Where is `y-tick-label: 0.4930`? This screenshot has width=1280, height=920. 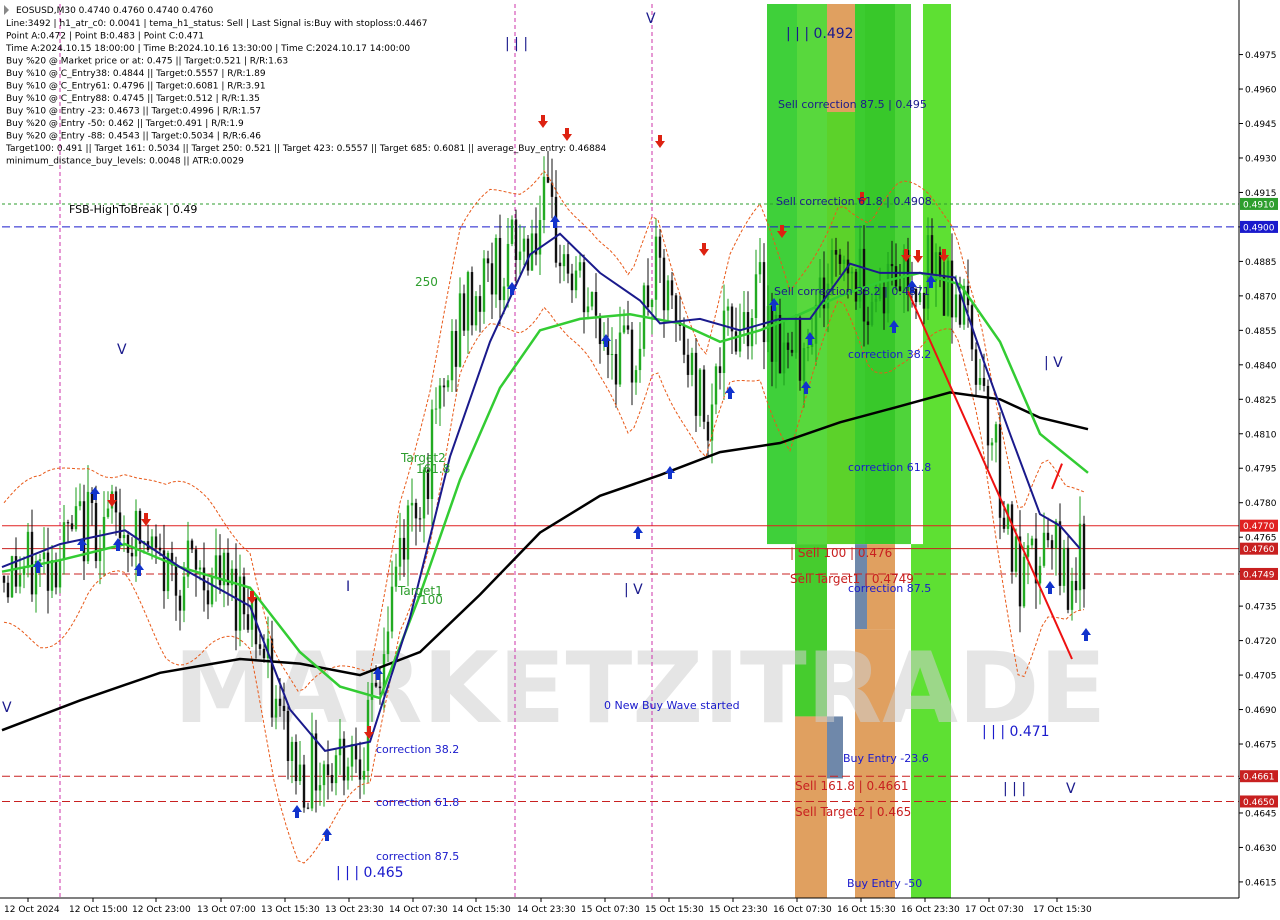 y-tick-label: 0.4930 is located at coordinates (1261, 159).